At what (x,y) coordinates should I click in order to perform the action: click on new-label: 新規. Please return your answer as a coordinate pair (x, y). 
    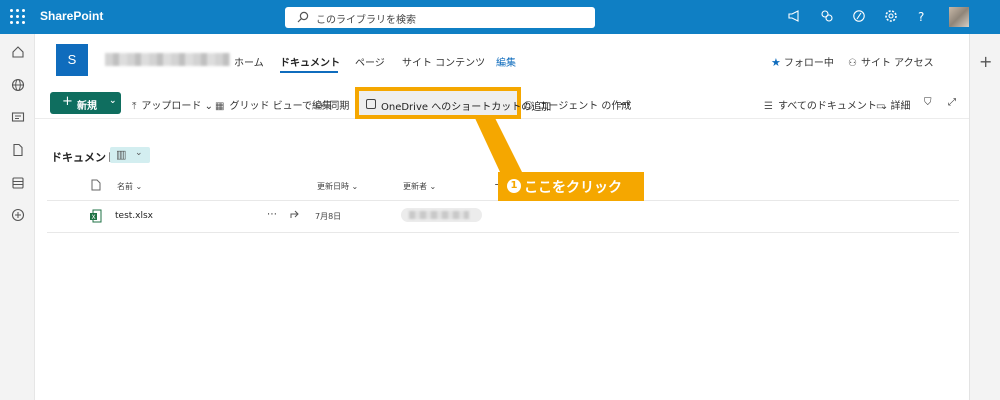
    Looking at the image, I should click on (87, 106).